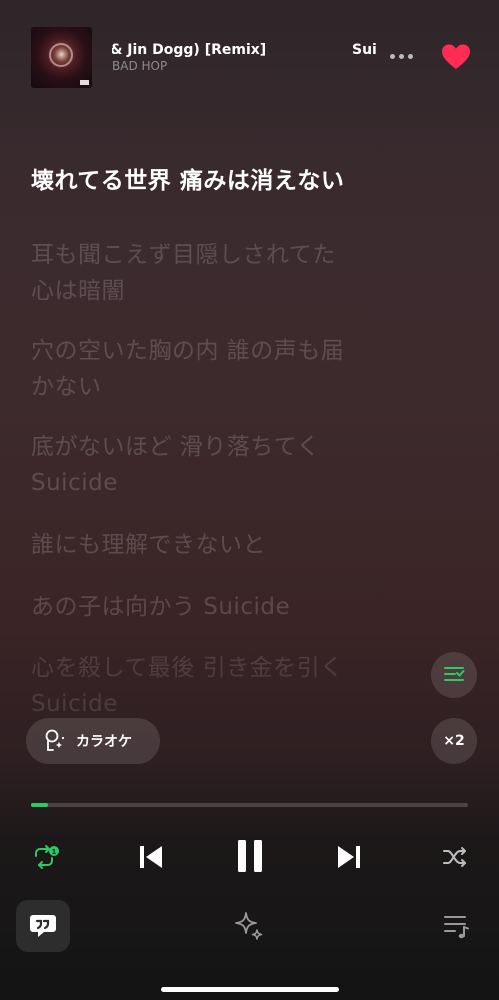  I want to click on speed-label: ×2, so click(454, 741).